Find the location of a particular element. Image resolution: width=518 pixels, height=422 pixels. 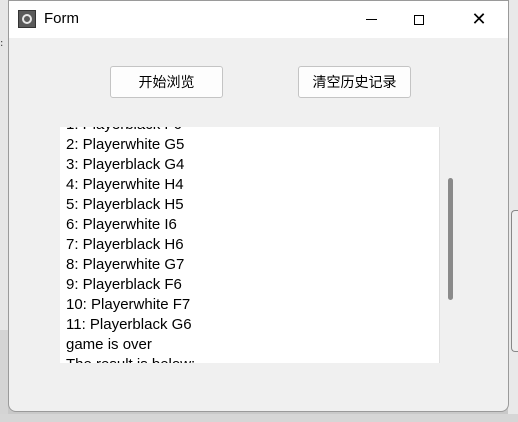

clear-history-button: 清空历史记录 is located at coordinates (354, 82).